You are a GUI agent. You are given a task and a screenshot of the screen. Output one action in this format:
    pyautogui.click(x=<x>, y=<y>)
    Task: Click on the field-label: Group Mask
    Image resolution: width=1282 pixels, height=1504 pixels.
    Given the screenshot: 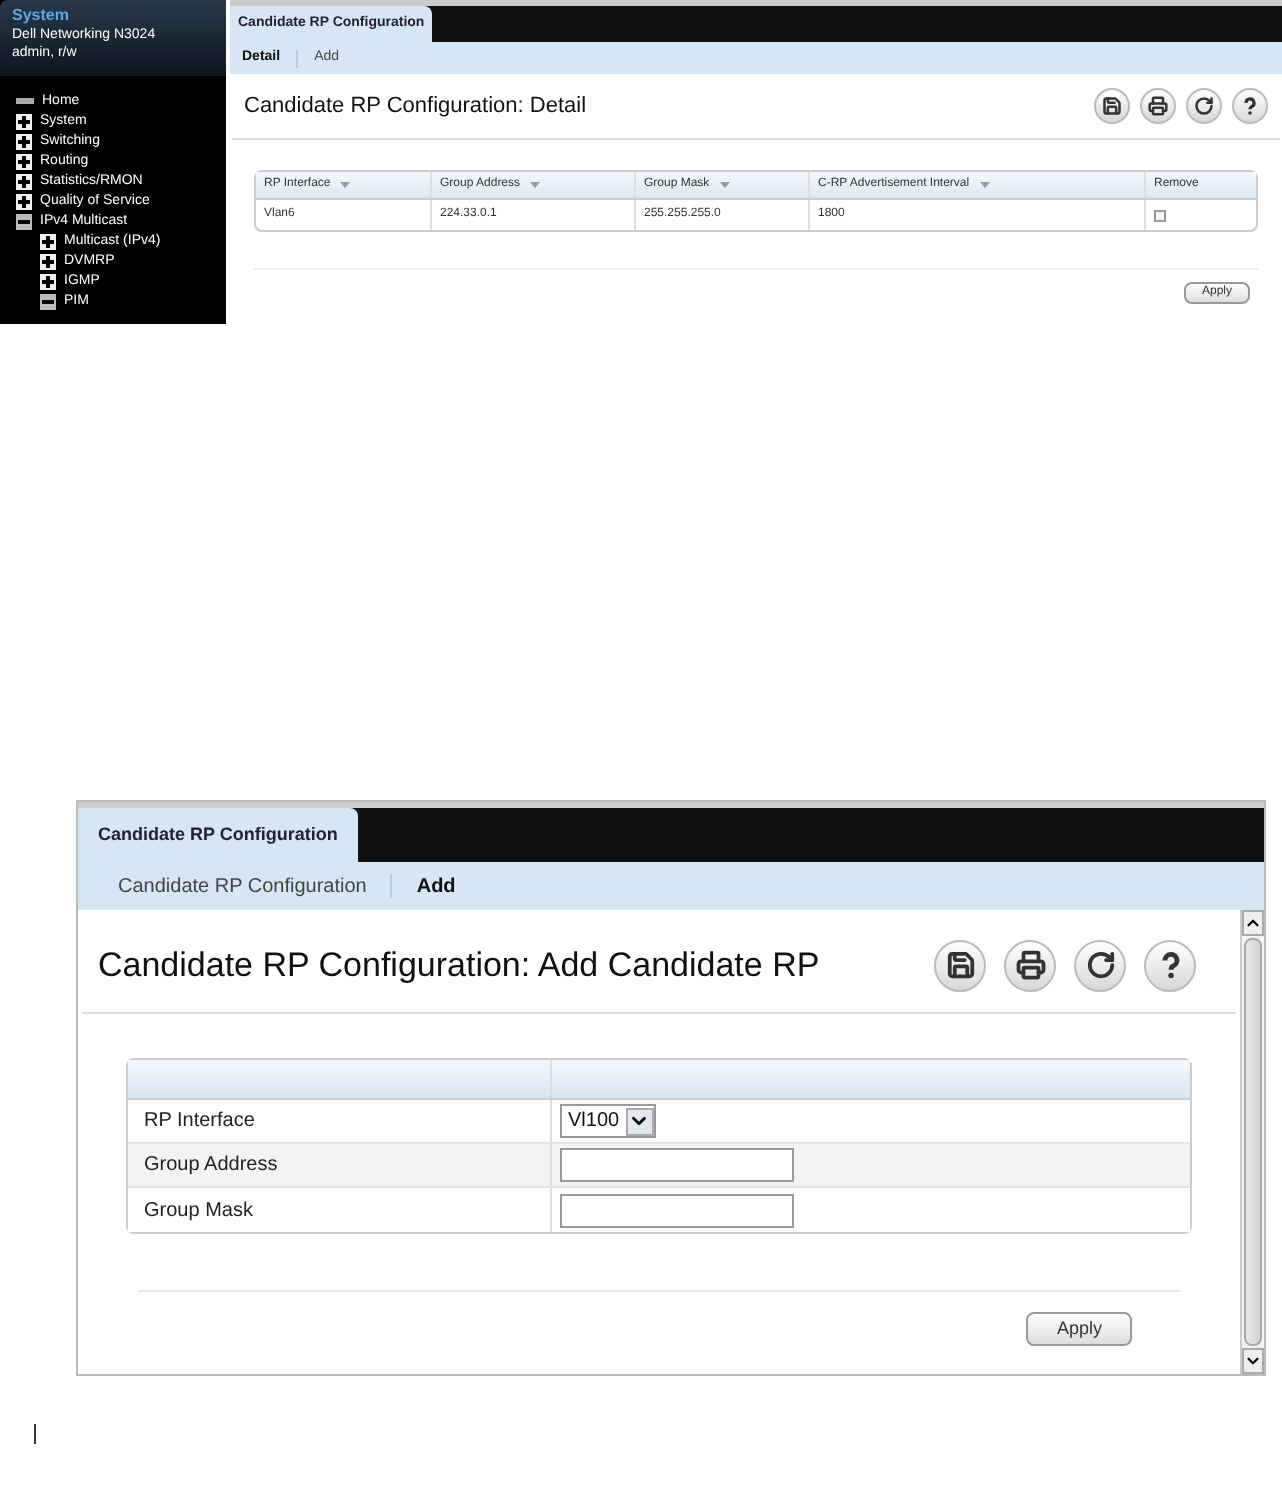 What is the action you would take?
    pyautogui.click(x=198, y=1211)
    